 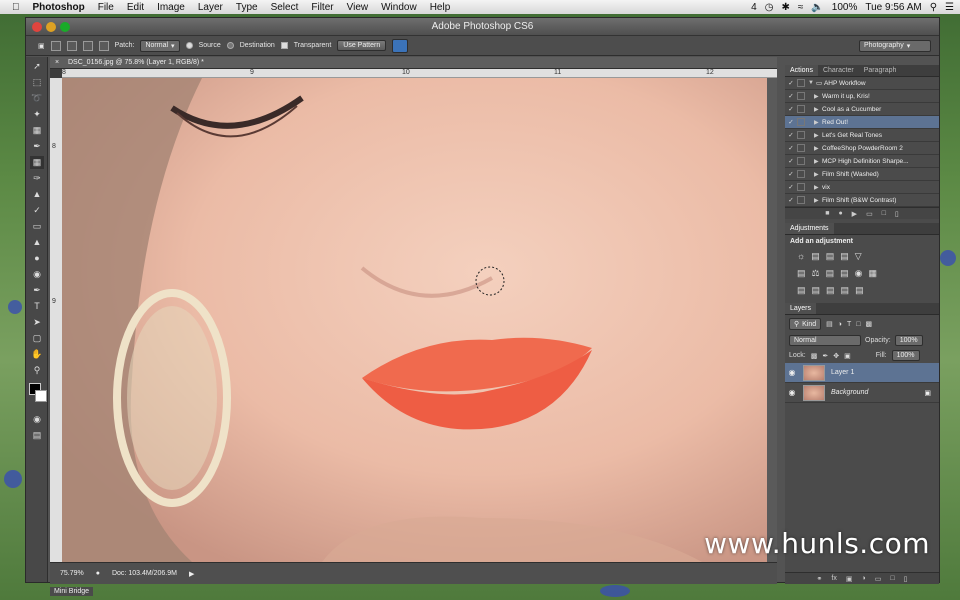 What do you see at coordinates (785, 7) in the screenshot?
I see `bluetooth-icon: ✱` at bounding box center [785, 7].